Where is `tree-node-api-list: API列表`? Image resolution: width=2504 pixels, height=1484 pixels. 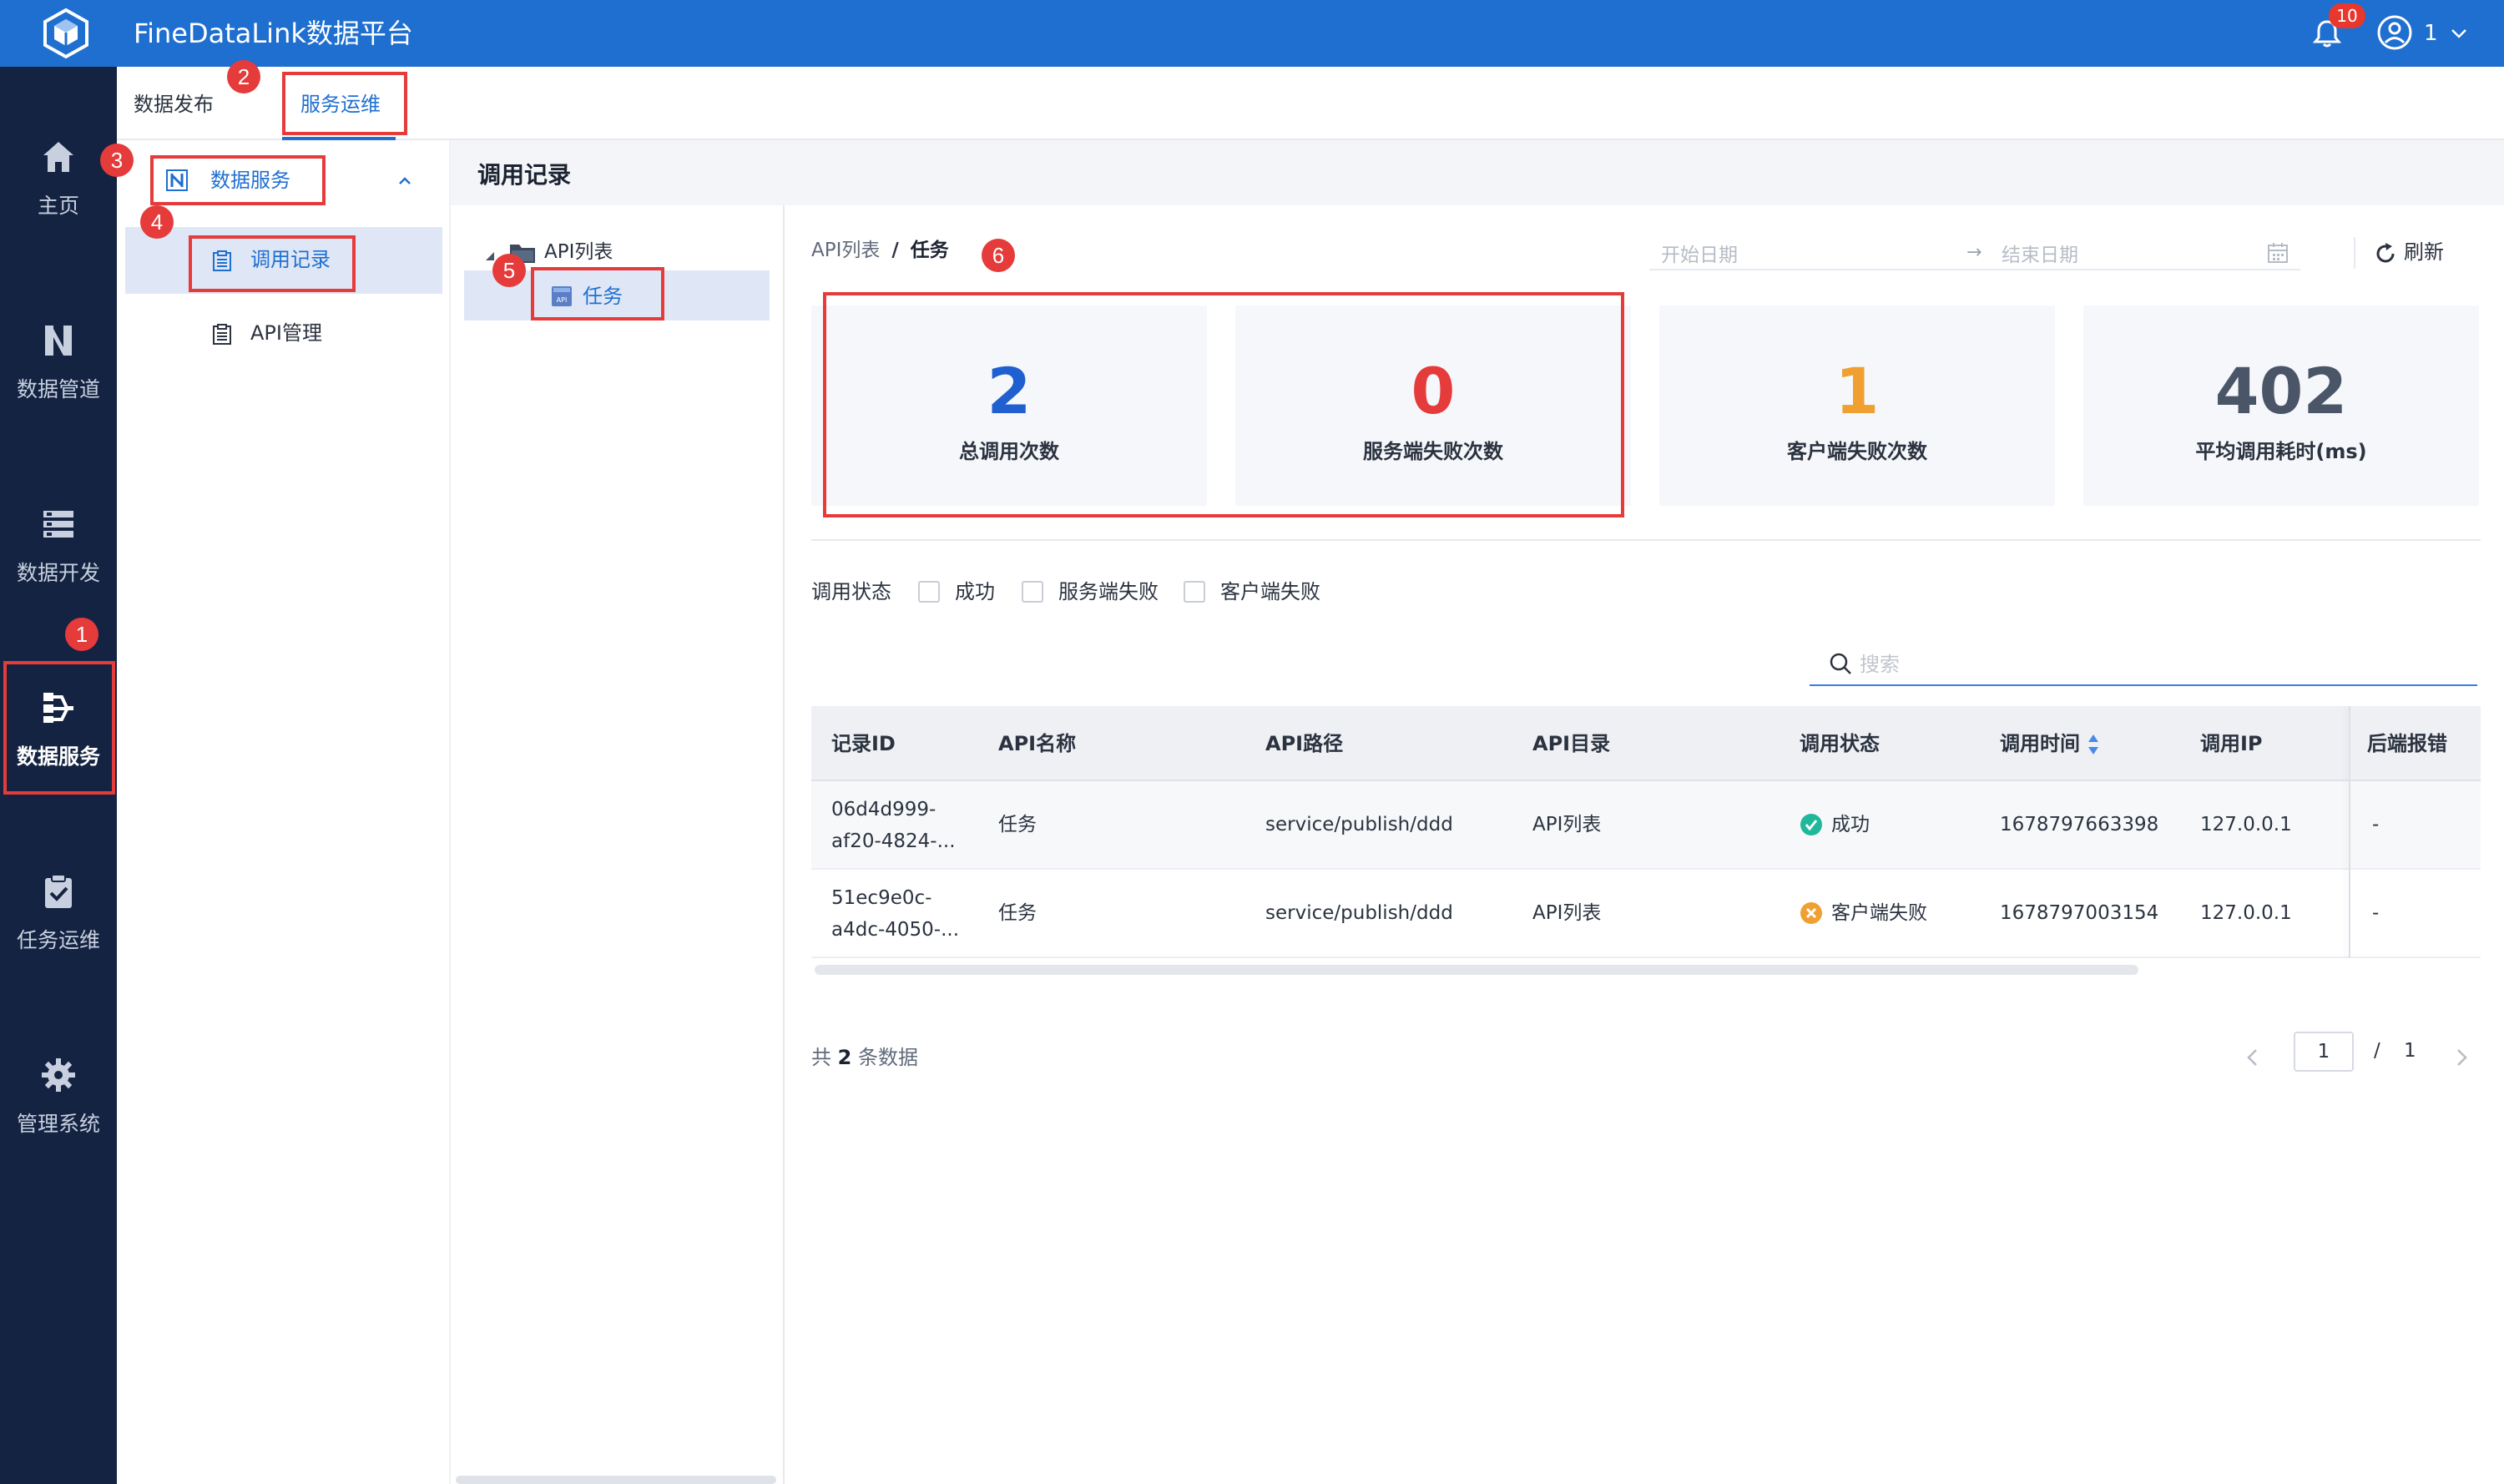 tree-node-api-list: API列表 is located at coordinates (578, 252).